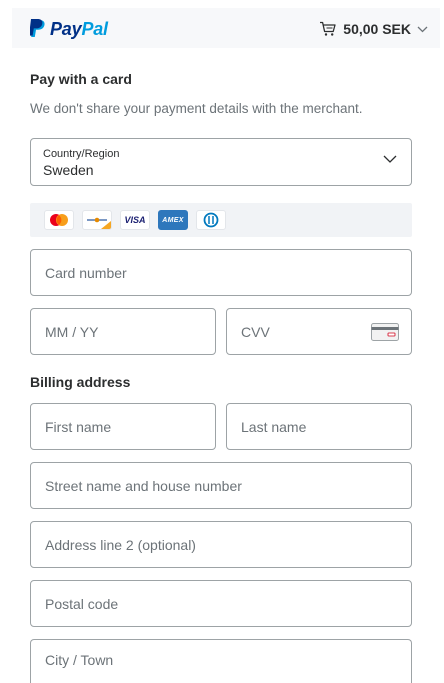 This screenshot has height=683, width=444. I want to click on country-value: Sweden, so click(68, 170).